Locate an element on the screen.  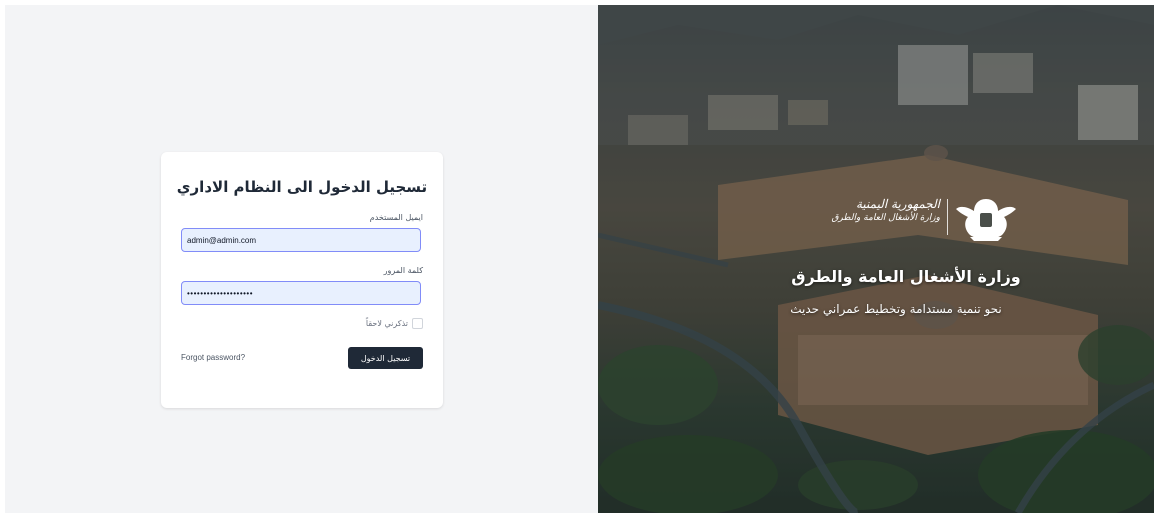
ministry-tagline: نحو تنمية مستدامة وتخطيط عمراني حديث is located at coordinates (896, 309).